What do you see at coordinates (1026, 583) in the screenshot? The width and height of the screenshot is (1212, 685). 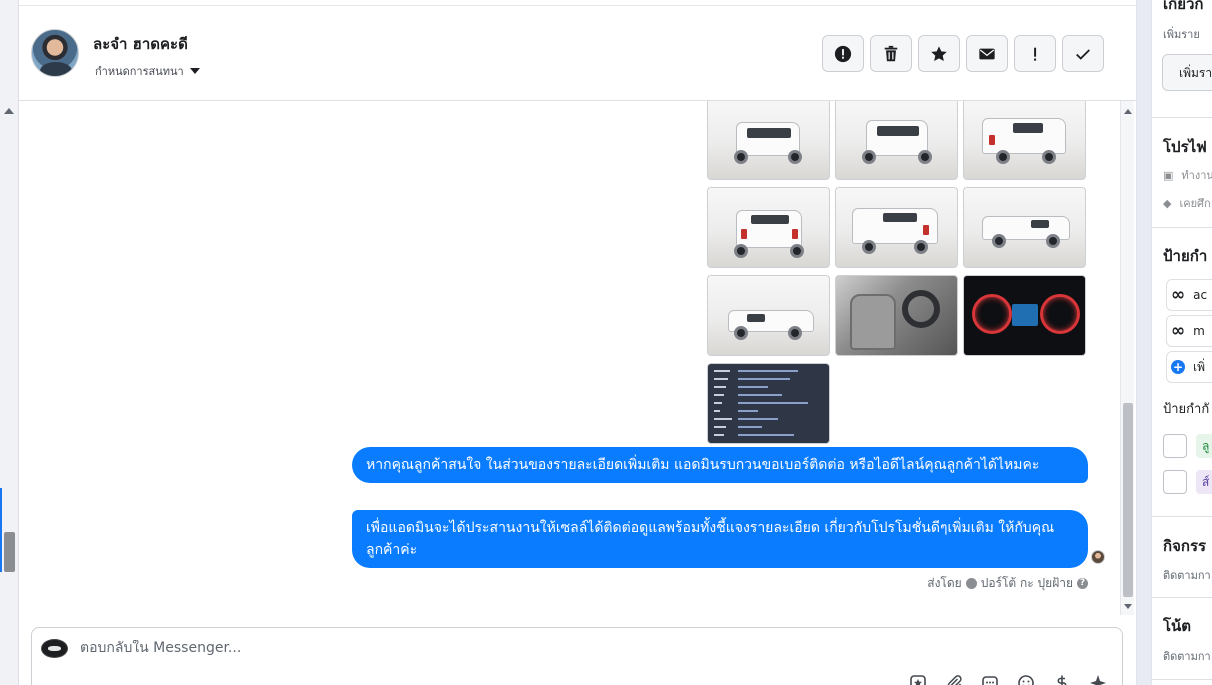 I see `sent-by-name: ปอร์โต้ กะ ปุยฝ้าย` at bounding box center [1026, 583].